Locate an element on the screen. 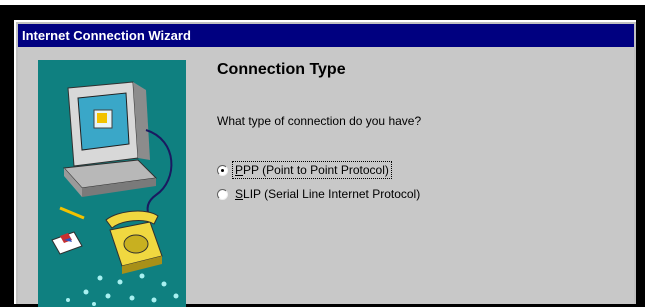 This screenshot has width=645, height=307. radio-selected-dot is located at coordinates (222, 170).